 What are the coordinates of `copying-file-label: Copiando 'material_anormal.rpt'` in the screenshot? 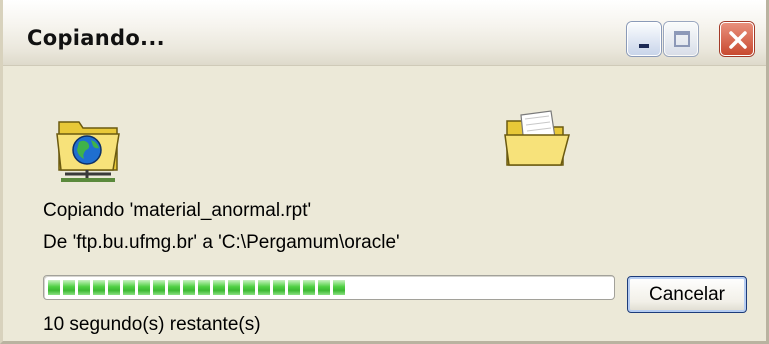 It's located at (177, 210).